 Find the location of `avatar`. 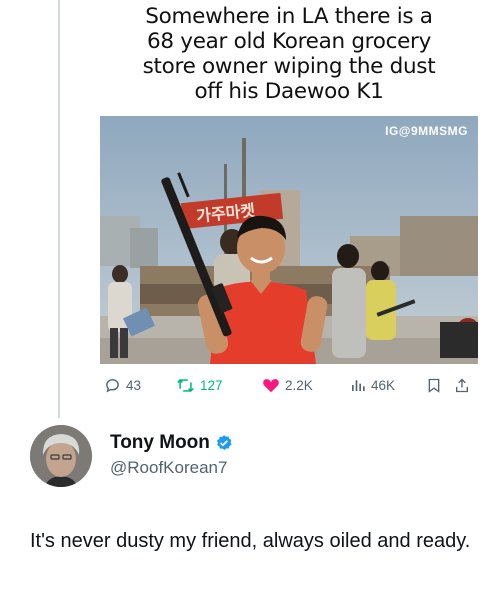

avatar is located at coordinates (61, 456).